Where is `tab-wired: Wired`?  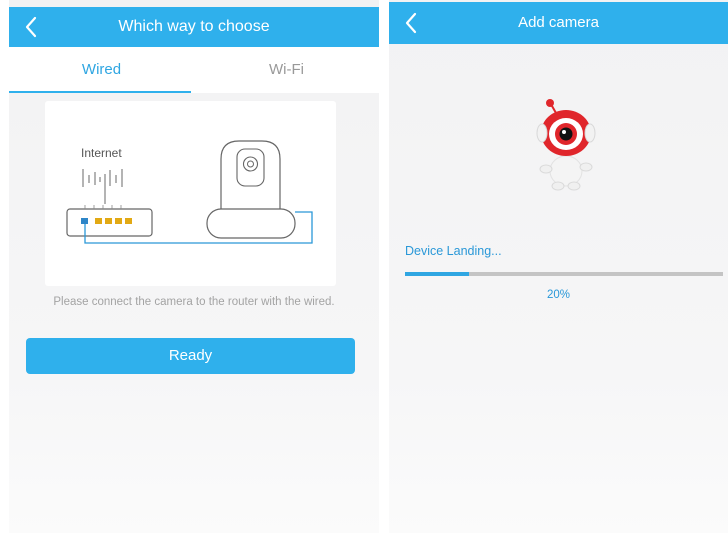 tab-wired: Wired is located at coordinates (101, 70).